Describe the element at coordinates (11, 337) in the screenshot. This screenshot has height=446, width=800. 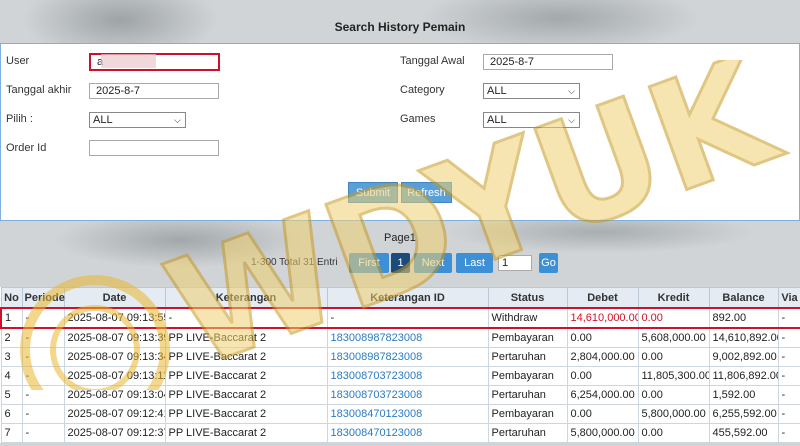
I see `cell-no: 2` at that location.